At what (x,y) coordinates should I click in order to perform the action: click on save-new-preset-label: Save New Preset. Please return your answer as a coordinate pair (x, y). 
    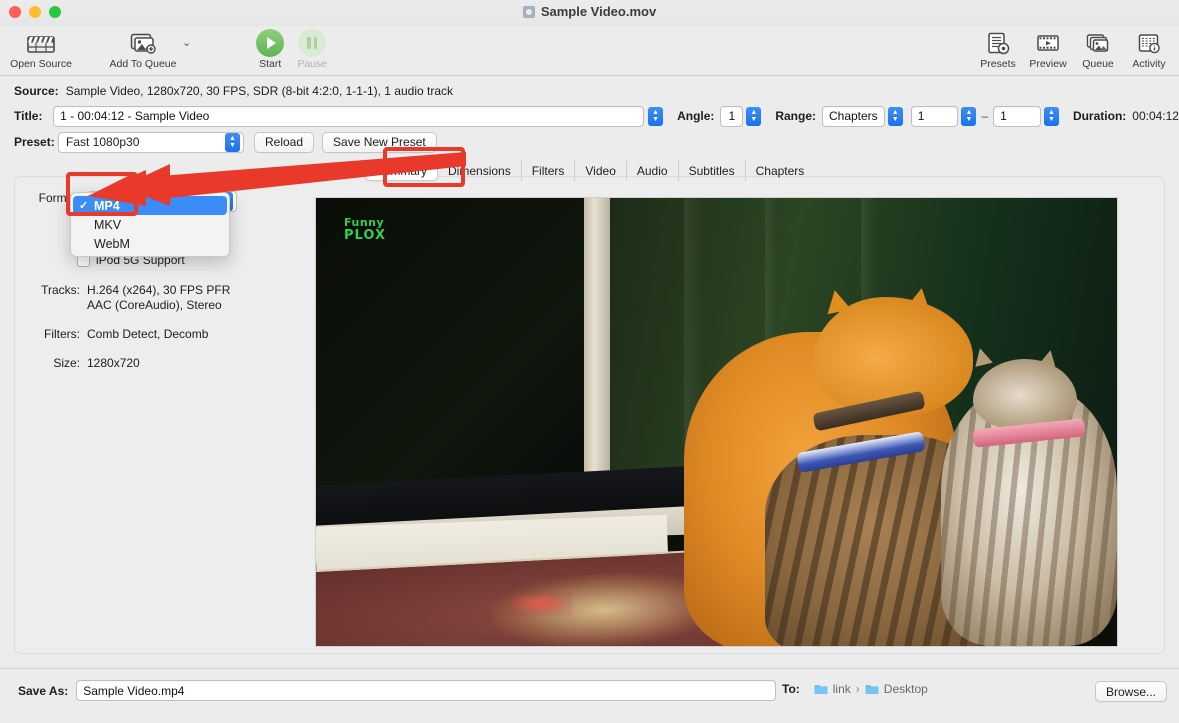
    Looking at the image, I should click on (379, 142).